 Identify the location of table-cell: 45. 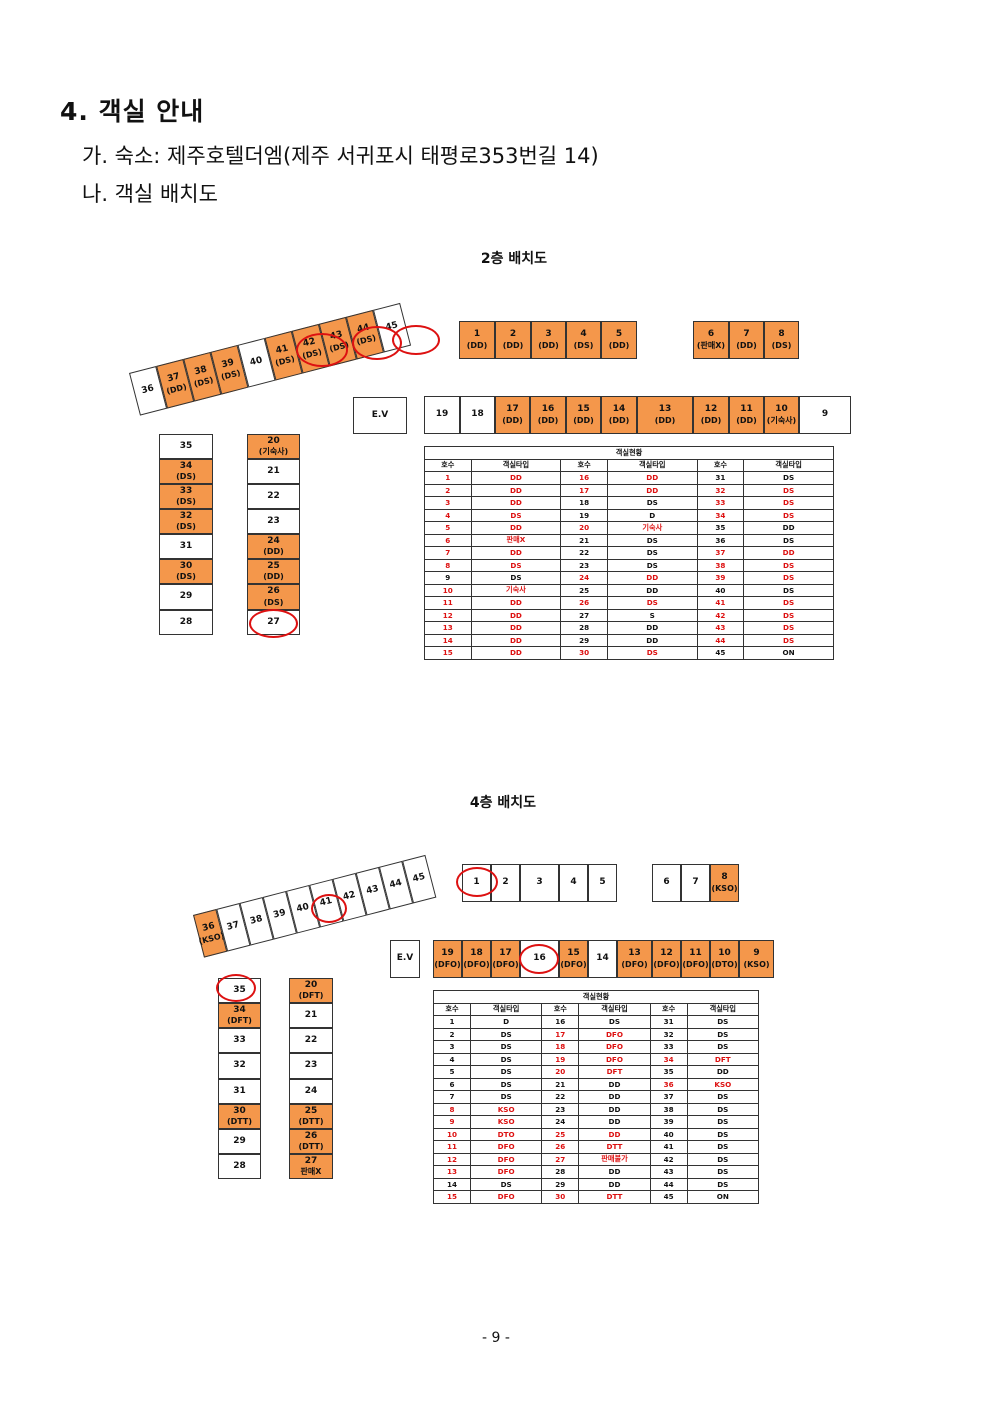
(668, 1197).